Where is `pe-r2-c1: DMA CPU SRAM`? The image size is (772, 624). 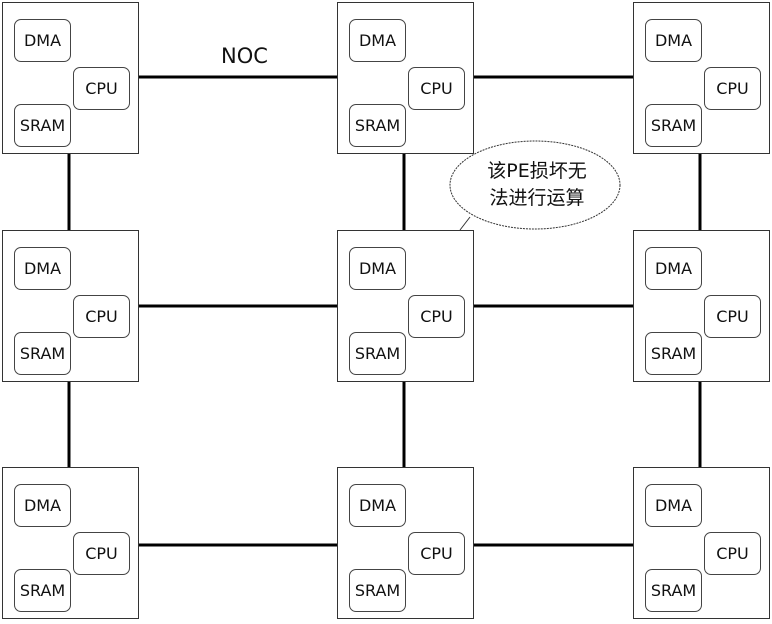 pe-r2-c1: DMA CPU SRAM is located at coordinates (405, 543).